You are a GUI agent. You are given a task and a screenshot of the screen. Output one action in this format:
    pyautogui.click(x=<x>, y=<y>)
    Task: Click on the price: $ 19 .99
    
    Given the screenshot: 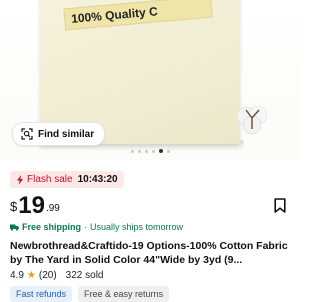 What is the action you would take?
    pyautogui.click(x=35, y=206)
    